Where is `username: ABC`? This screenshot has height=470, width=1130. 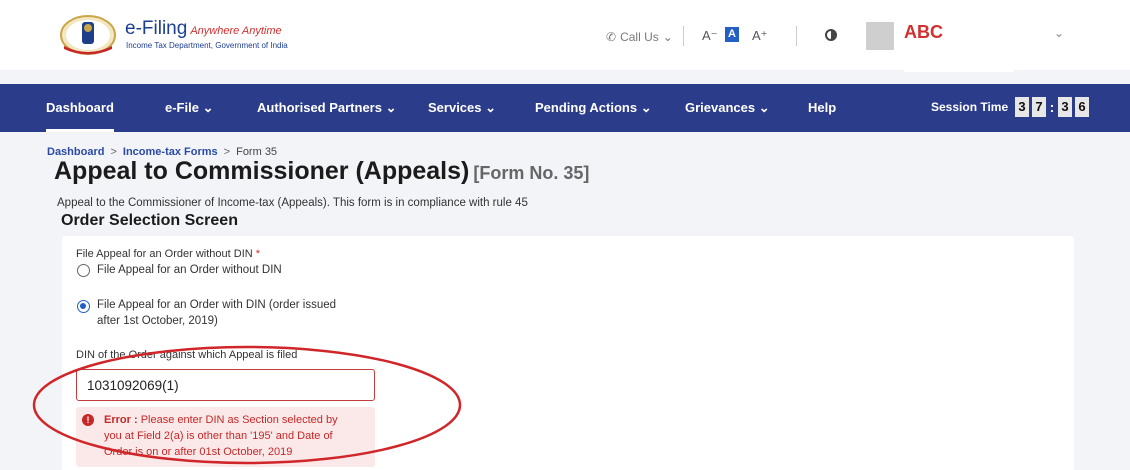 username: ABC is located at coordinates (923, 32).